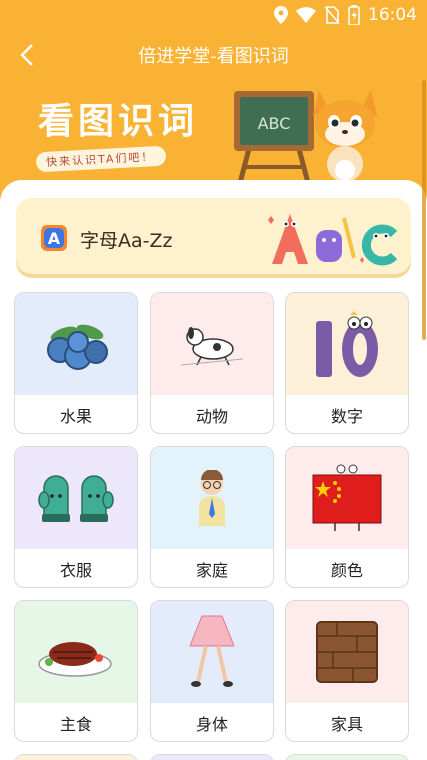 The image size is (427, 760). What do you see at coordinates (211, 416) in the screenshot?
I see `tile-label: 动物` at bounding box center [211, 416].